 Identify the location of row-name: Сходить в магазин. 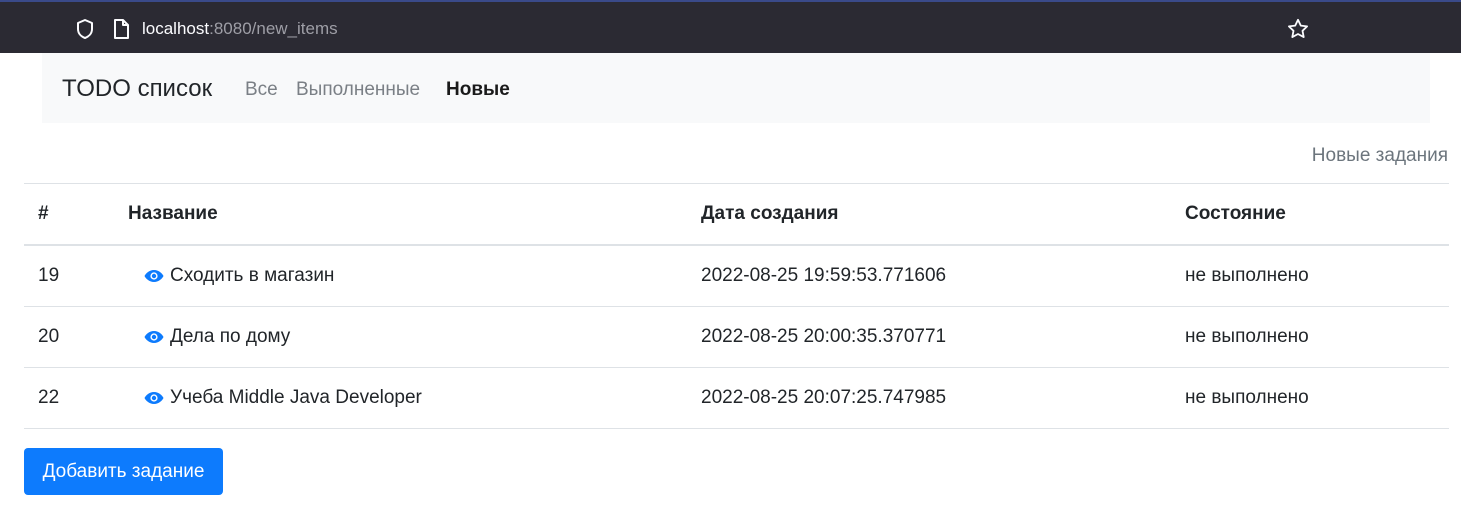
(239, 276).